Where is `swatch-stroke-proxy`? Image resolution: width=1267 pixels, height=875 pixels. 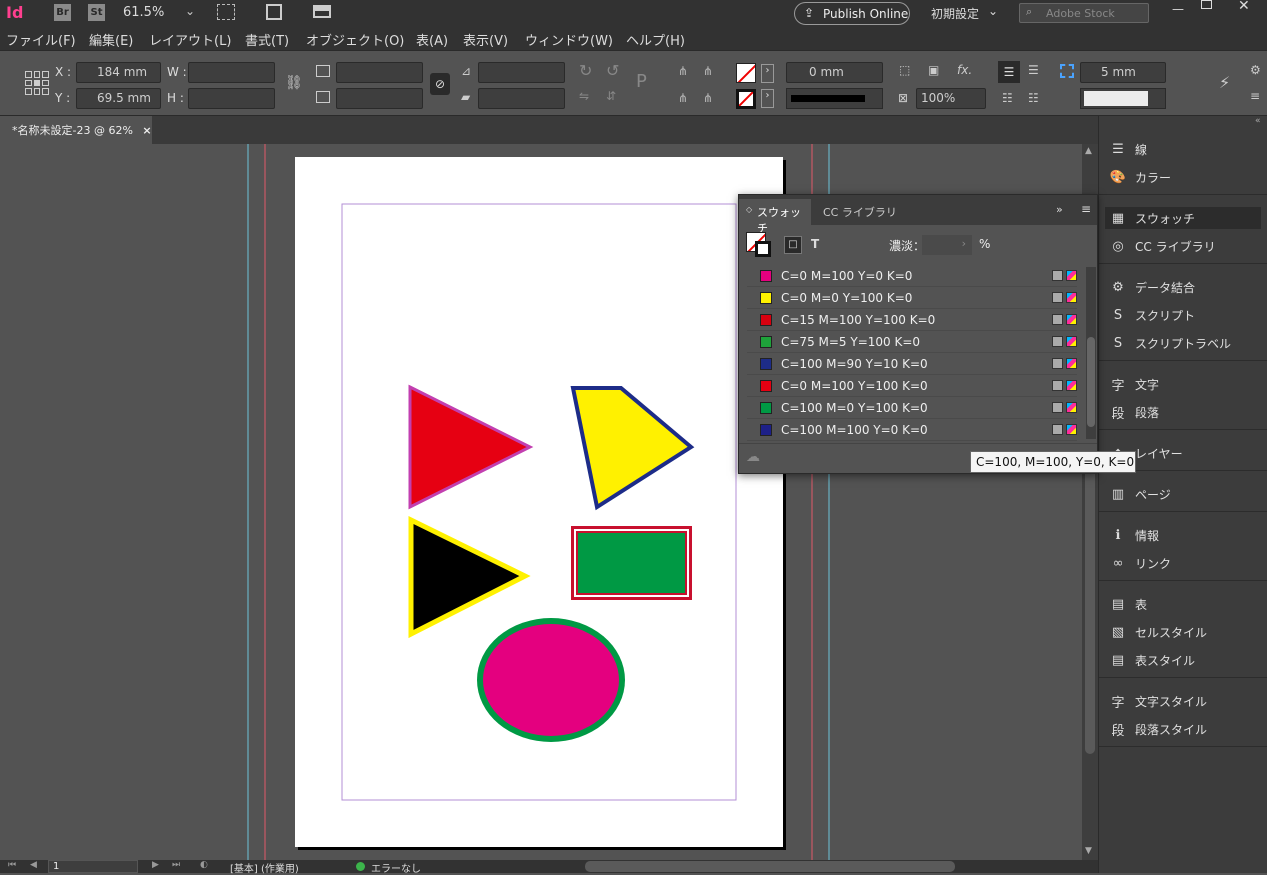 swatch-stroke-proxy is located at coordinates (763, 249).